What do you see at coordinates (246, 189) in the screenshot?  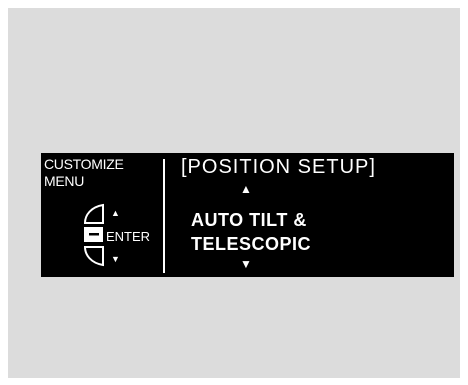 I see `scroll-up-arrow-icon: ▲` at bounding box center [246, 189].